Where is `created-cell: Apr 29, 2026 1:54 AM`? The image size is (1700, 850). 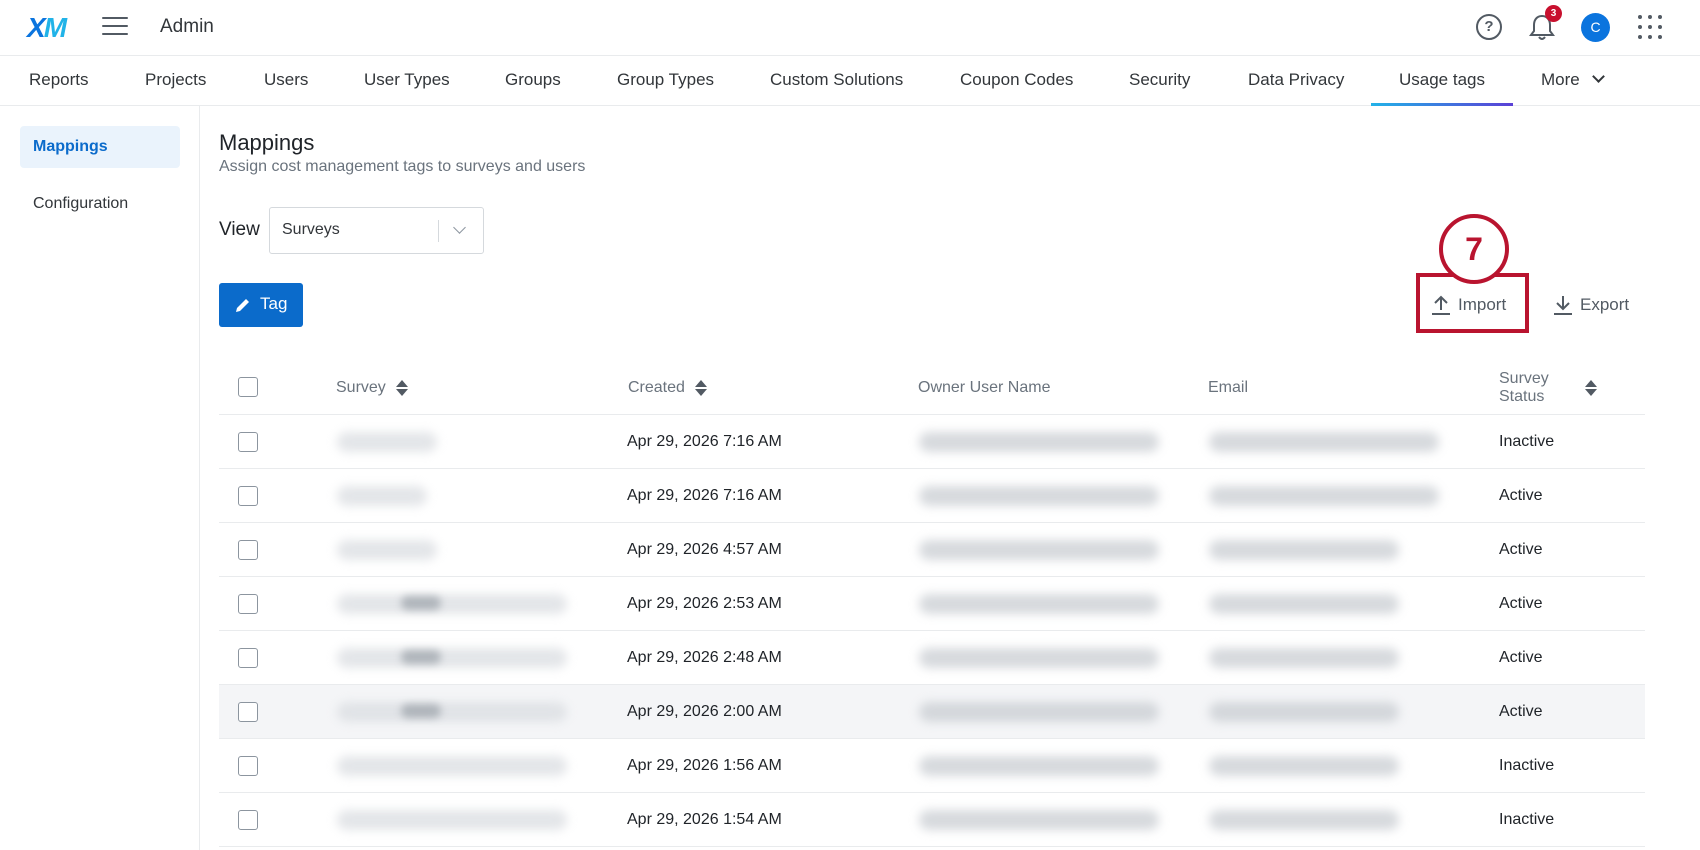
created-cell: Apr 29, 2026 1:54 AM is located at coordinates (704, 819).